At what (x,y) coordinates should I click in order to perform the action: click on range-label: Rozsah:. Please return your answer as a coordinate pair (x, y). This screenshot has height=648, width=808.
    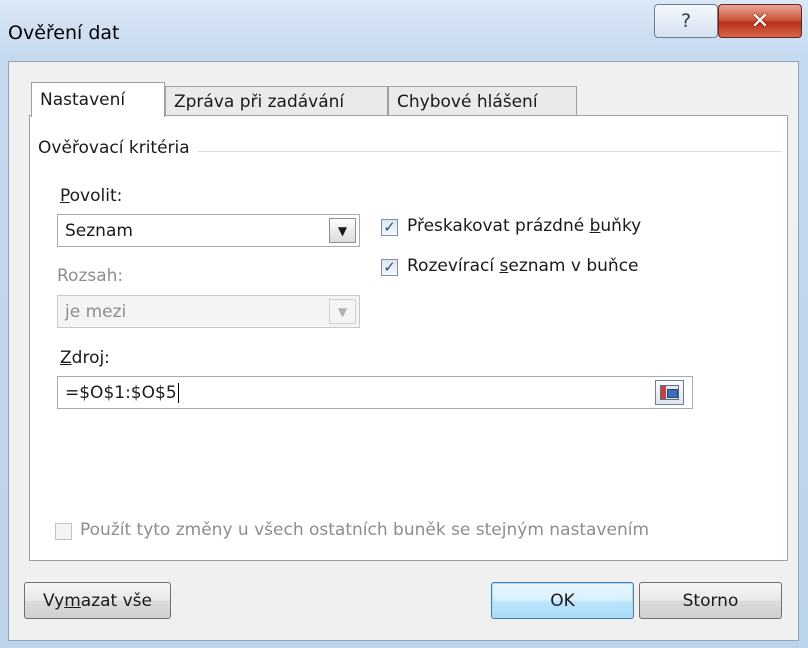
    Looking at the image, I should click on (90, 276).